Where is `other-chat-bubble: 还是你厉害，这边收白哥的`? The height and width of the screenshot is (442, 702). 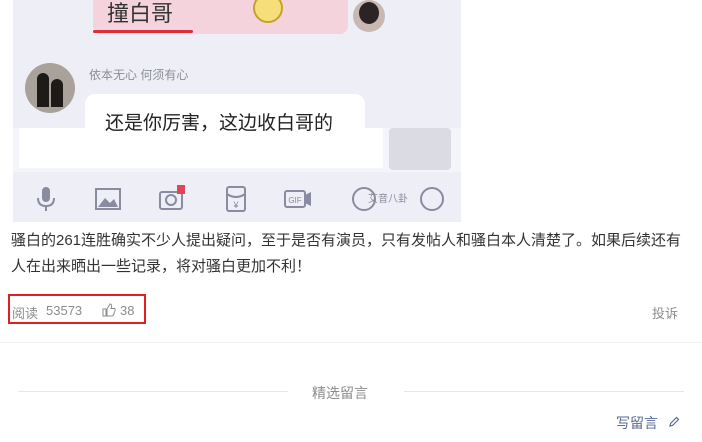
other-chat-bubble: 还是你厉害，这边收白哥的 is located at coordinates (225, 116).